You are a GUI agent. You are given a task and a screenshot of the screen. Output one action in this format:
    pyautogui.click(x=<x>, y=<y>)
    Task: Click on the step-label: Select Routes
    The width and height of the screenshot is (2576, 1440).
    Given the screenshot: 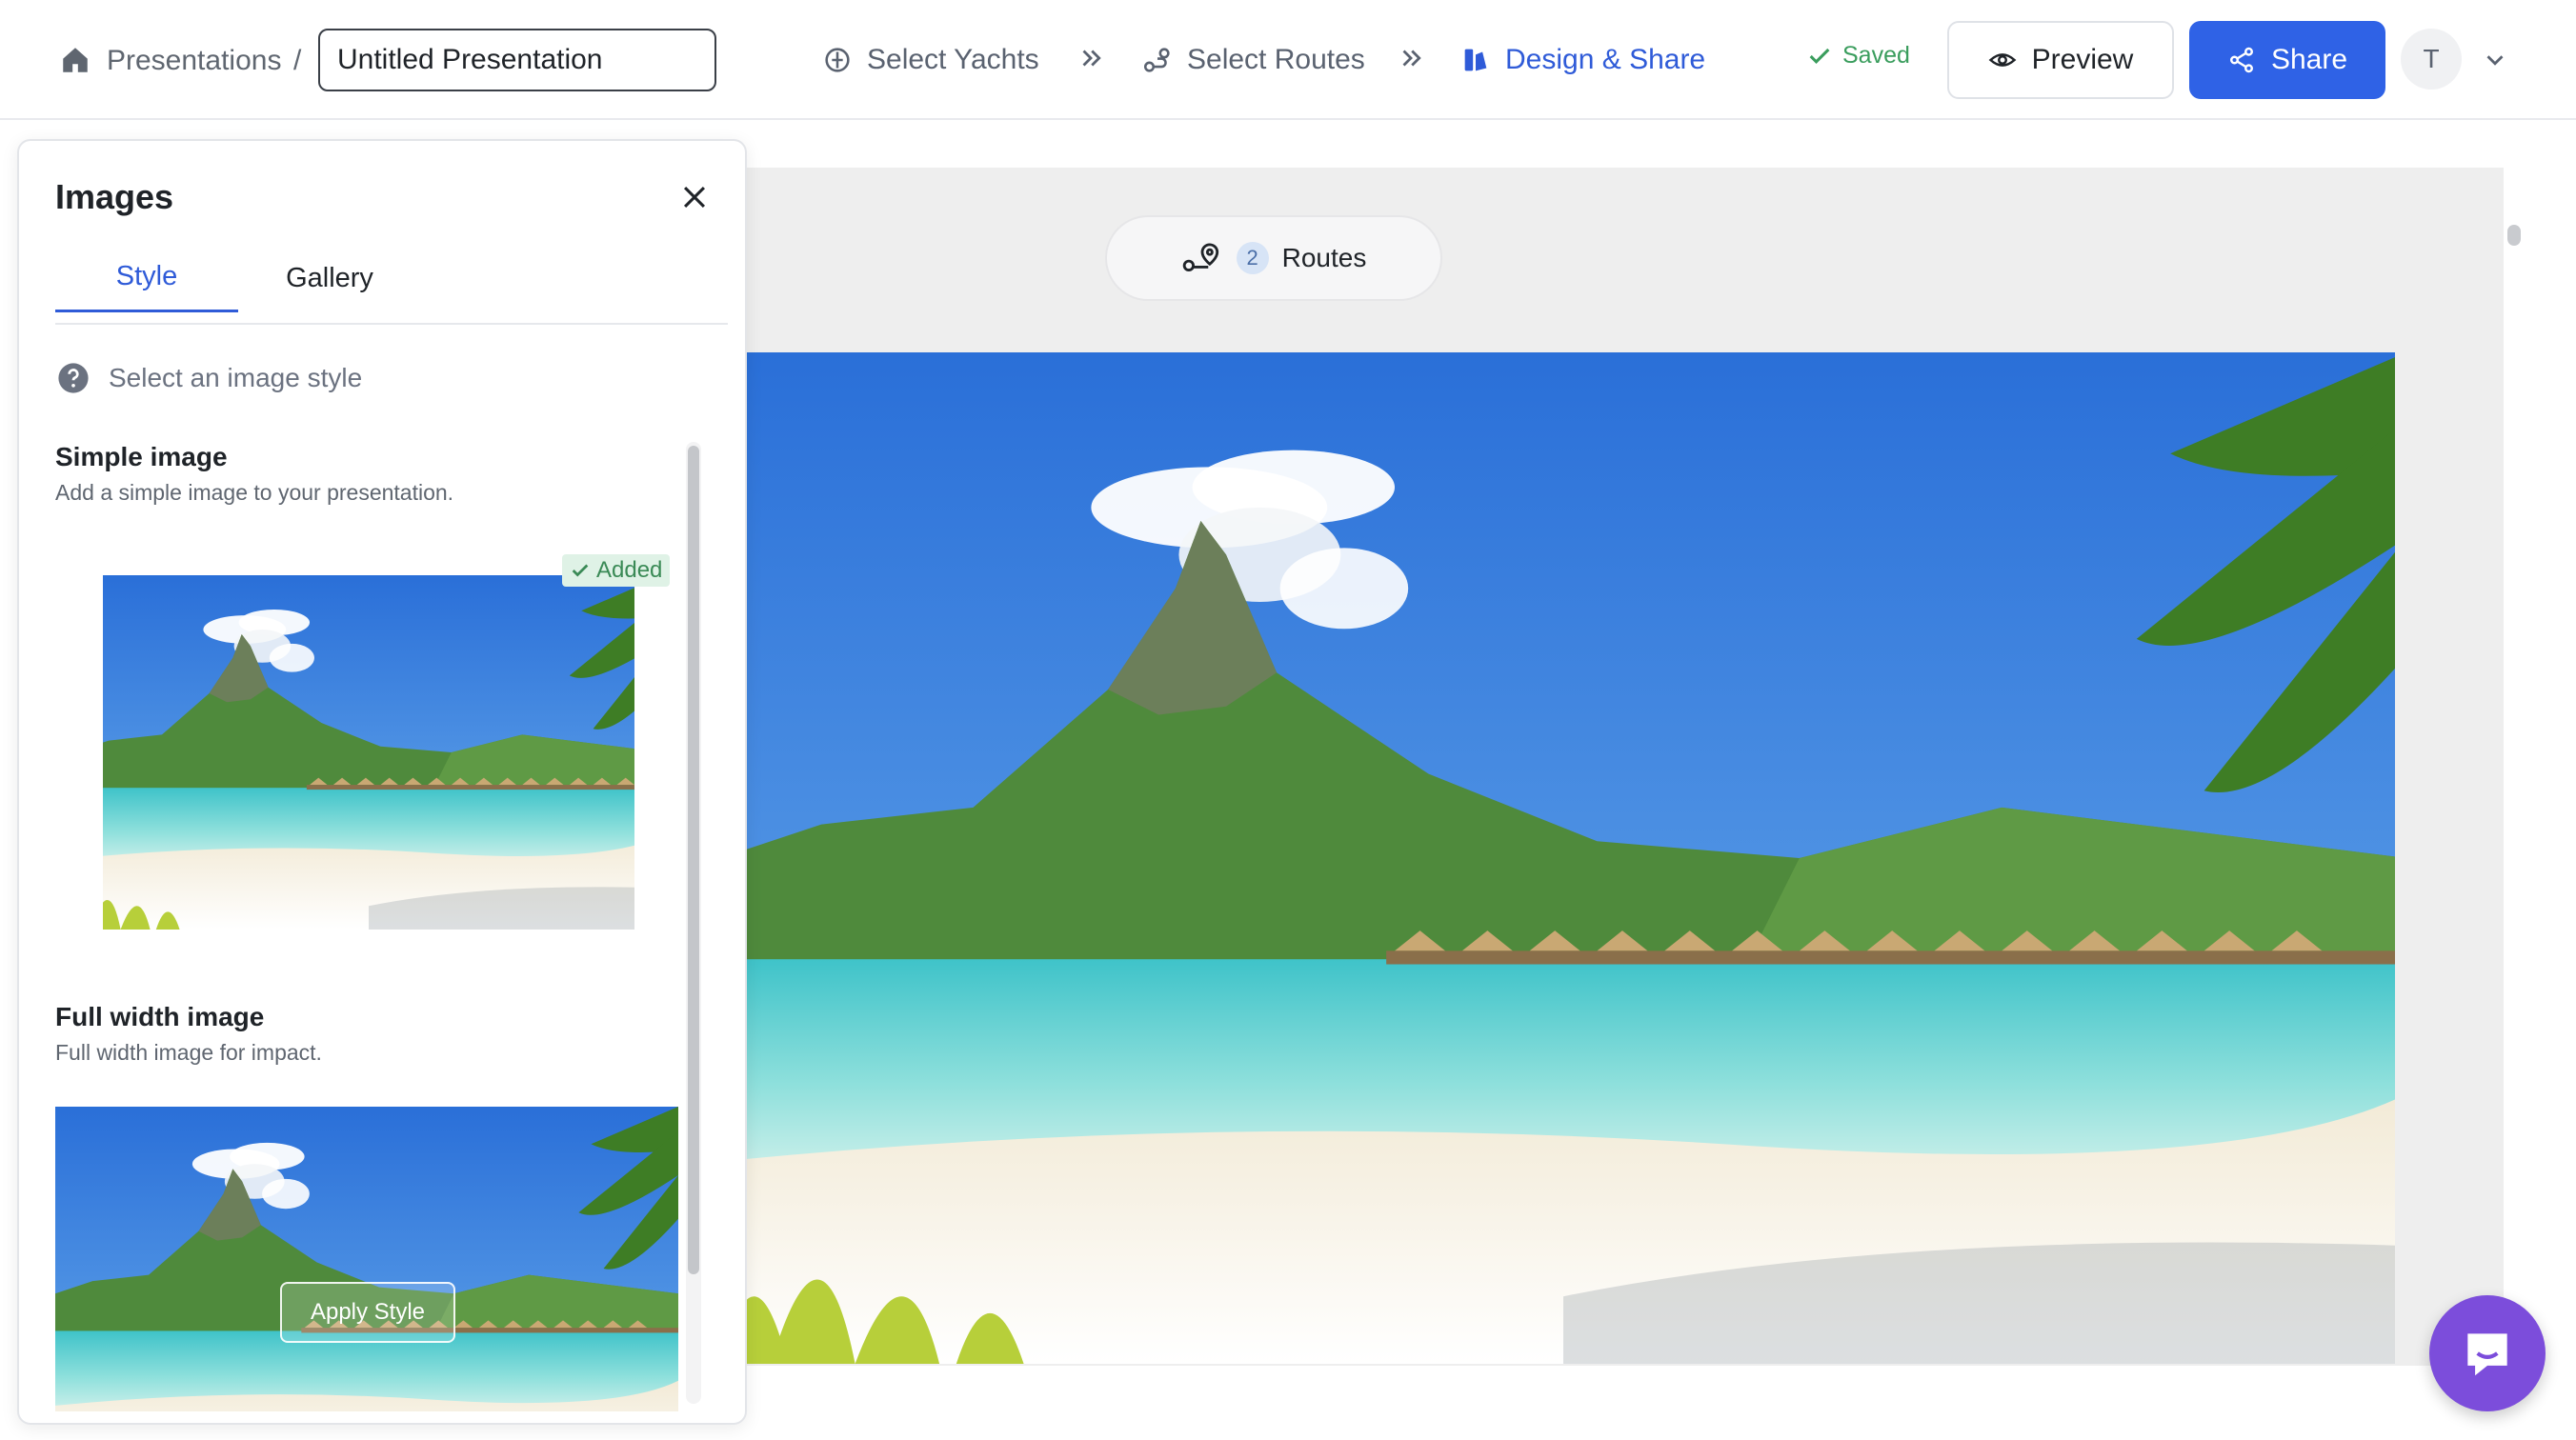 What is the action you would take?
    pyautogui.click(x=1276, y=59)
    